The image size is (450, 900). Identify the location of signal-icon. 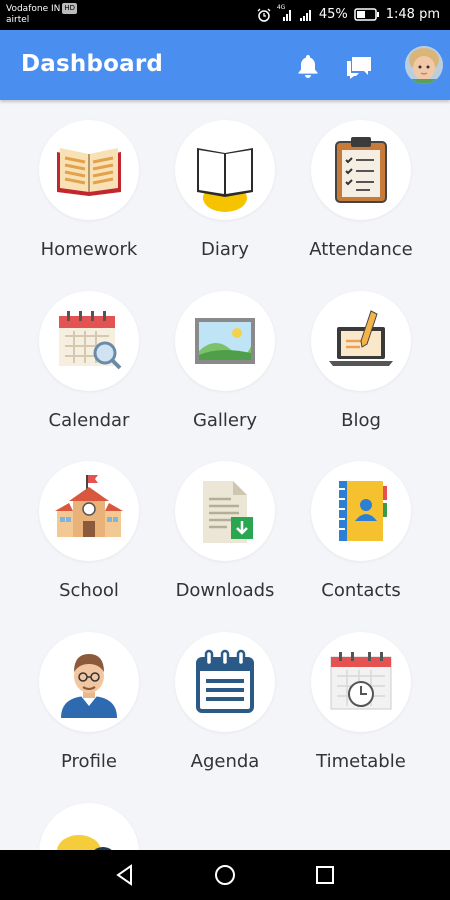
(305, 15).